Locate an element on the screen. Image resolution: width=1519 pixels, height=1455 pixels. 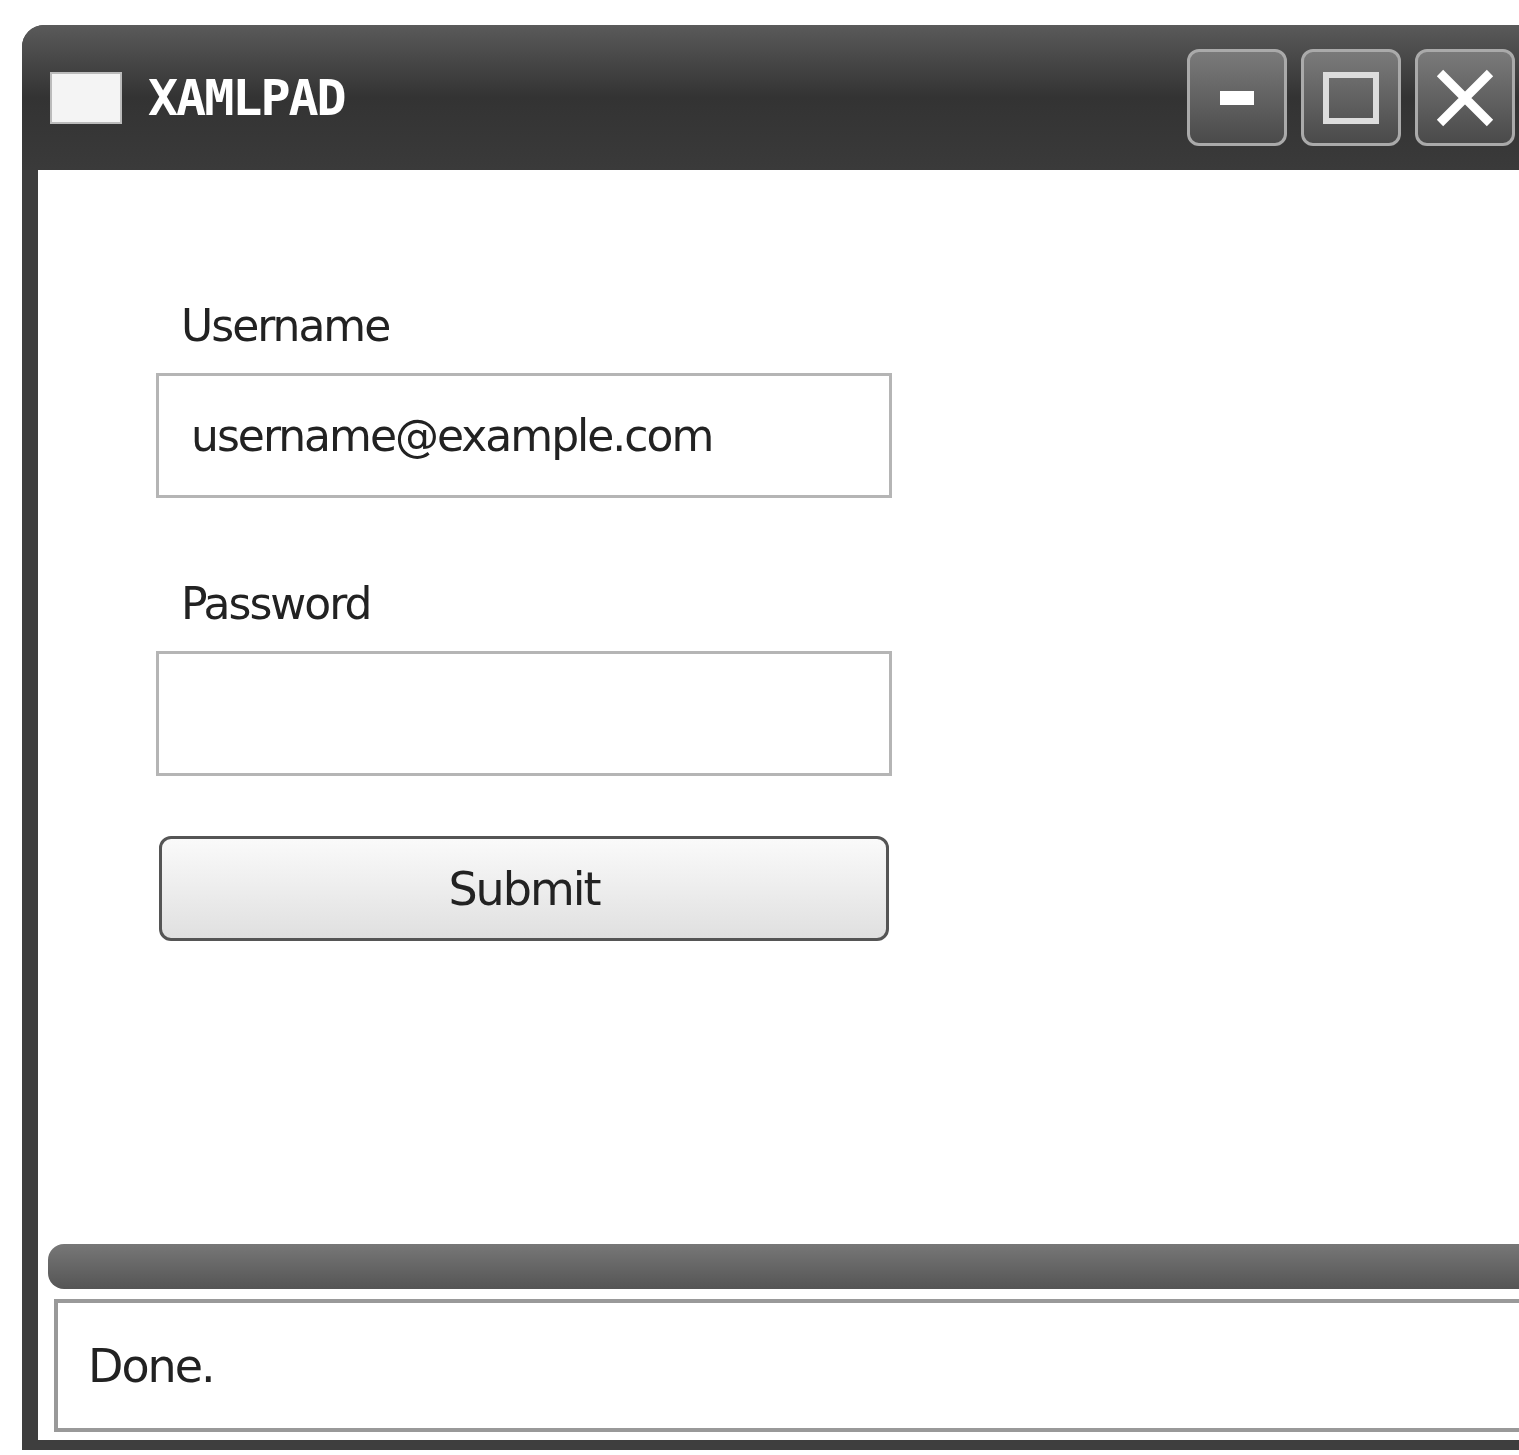
maximize-button is located at coordinates (1351, 97).